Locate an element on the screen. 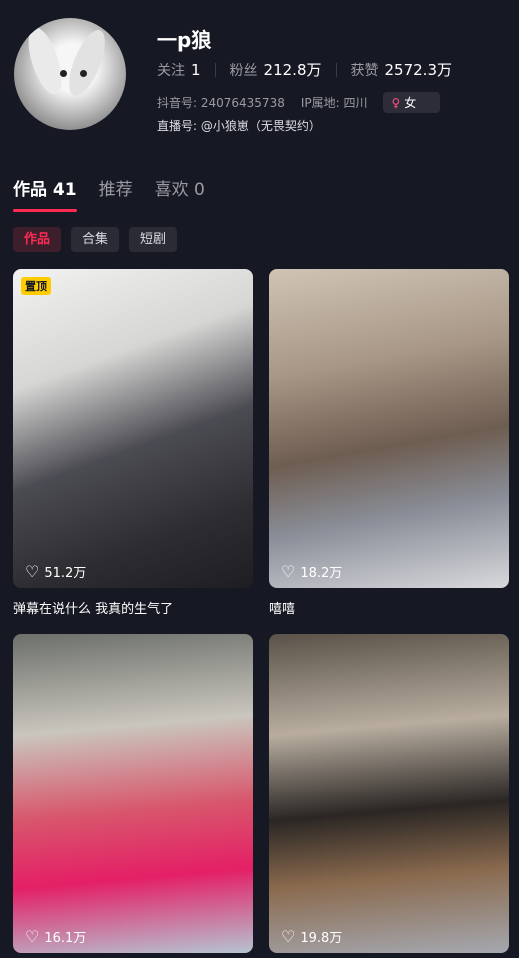 This screenshot has width=519, height=958. gender-badge: ♀ 女 is located at coordinates (412, 102).